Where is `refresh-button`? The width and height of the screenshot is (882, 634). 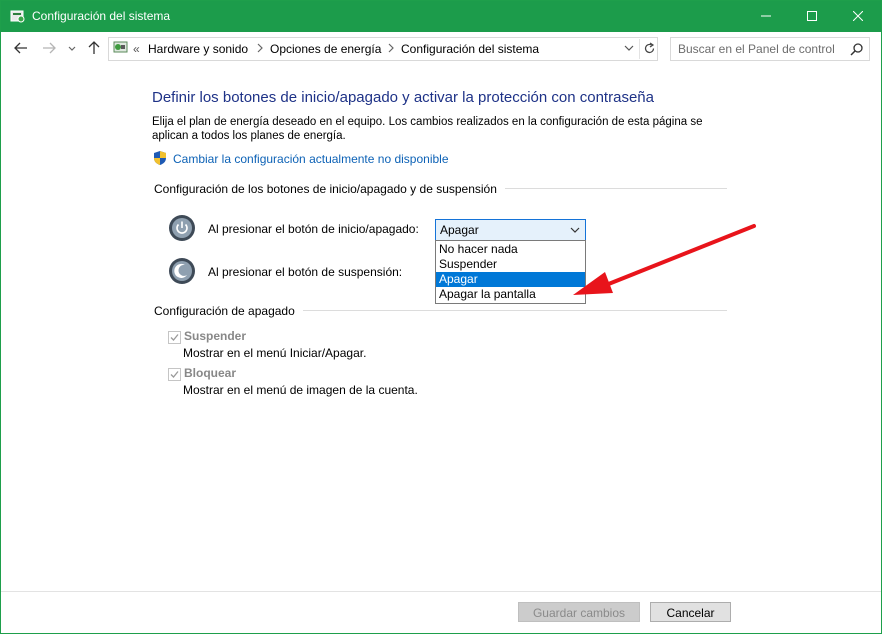 refresh-button is located at coordinates (648, 49).